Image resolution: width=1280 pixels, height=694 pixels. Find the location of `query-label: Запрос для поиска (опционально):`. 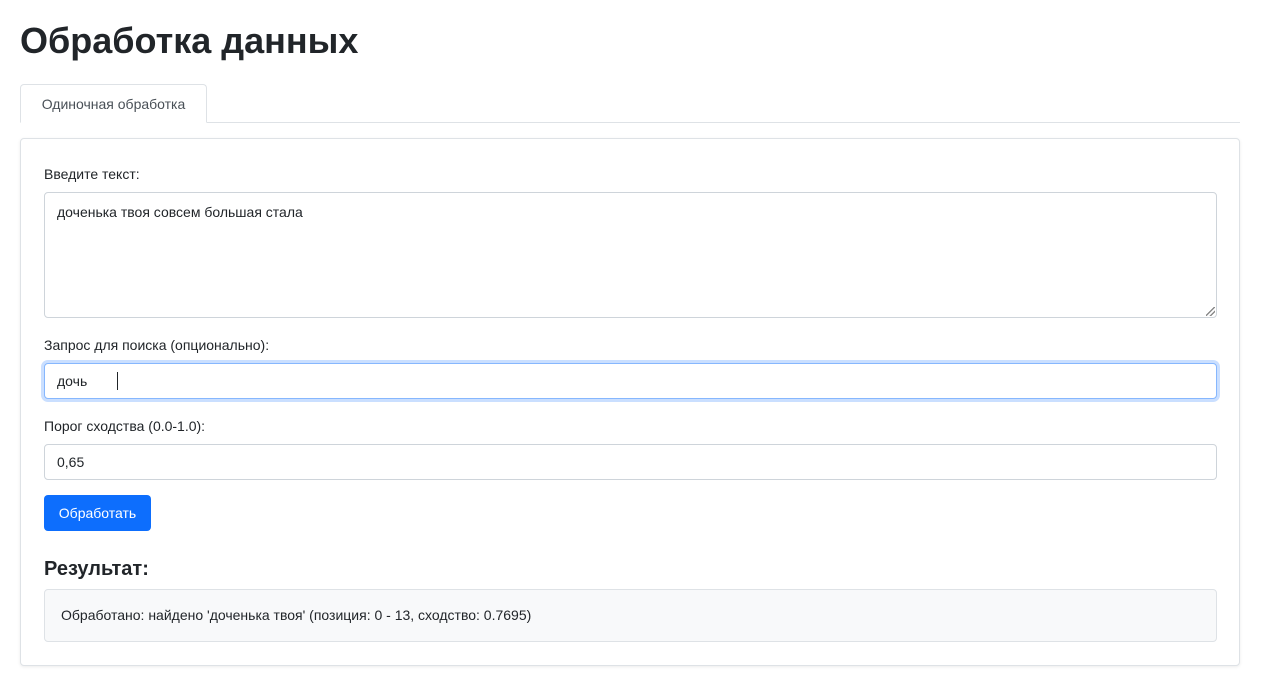

query-label: Запрос для поиска (опционально): is located at coordinates (157, 345).